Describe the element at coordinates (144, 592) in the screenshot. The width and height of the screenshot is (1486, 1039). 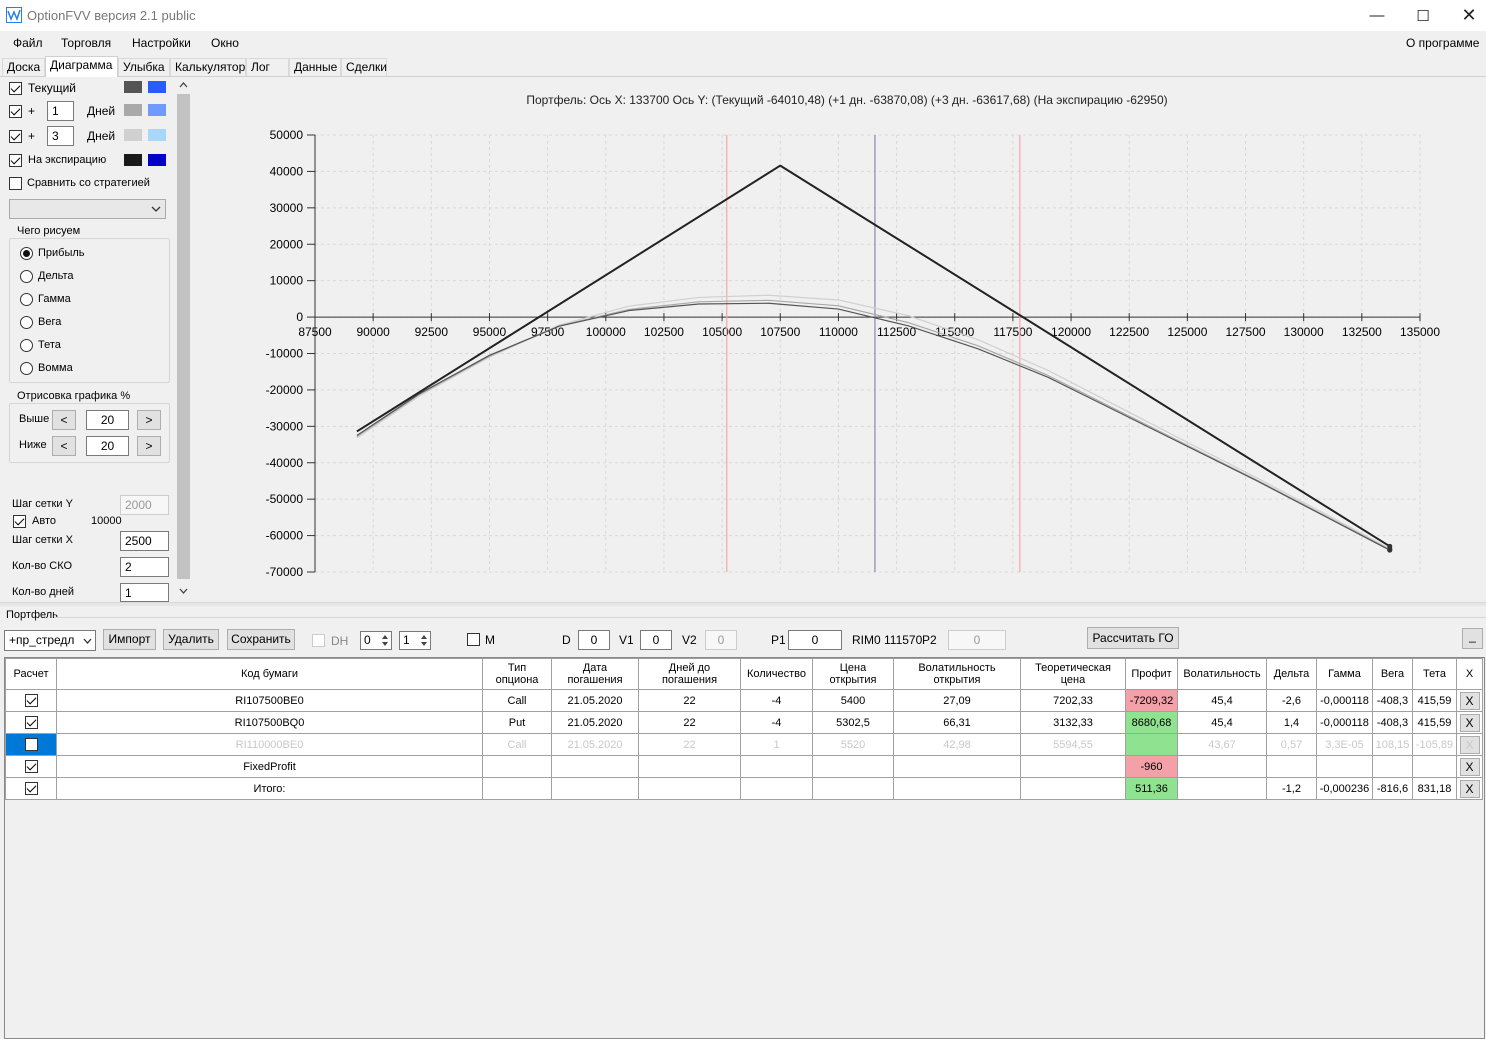
I see `days-count-input: 1` at that location.